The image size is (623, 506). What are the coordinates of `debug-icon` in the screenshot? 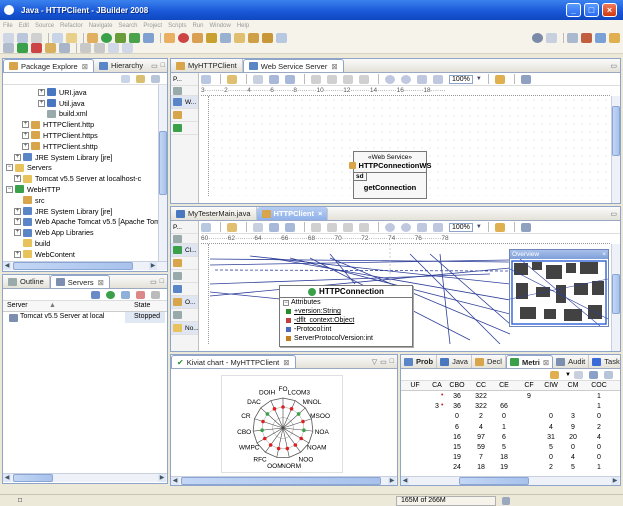 It's located at (71, 37).